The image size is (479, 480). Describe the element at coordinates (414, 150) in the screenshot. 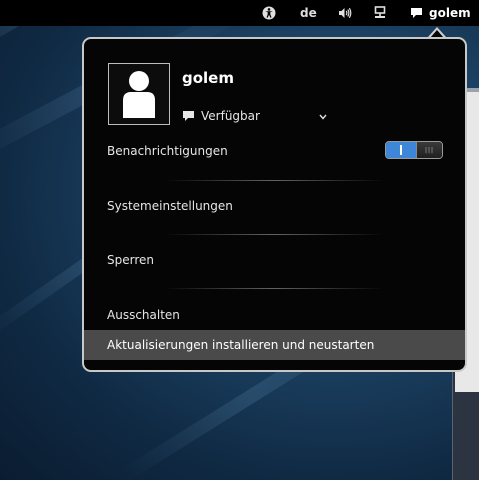

I see `notifications-toggle: |||` at that location.